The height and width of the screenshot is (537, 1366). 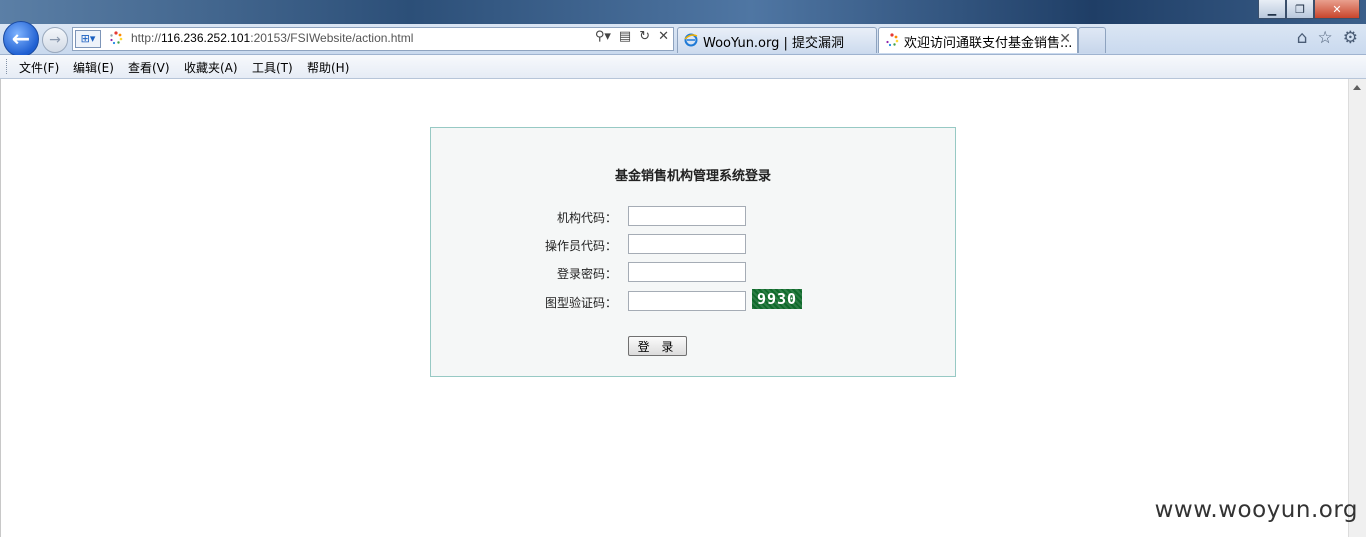 I want to click on url-host: 116.236.252.101, so click(x=206, y=38).